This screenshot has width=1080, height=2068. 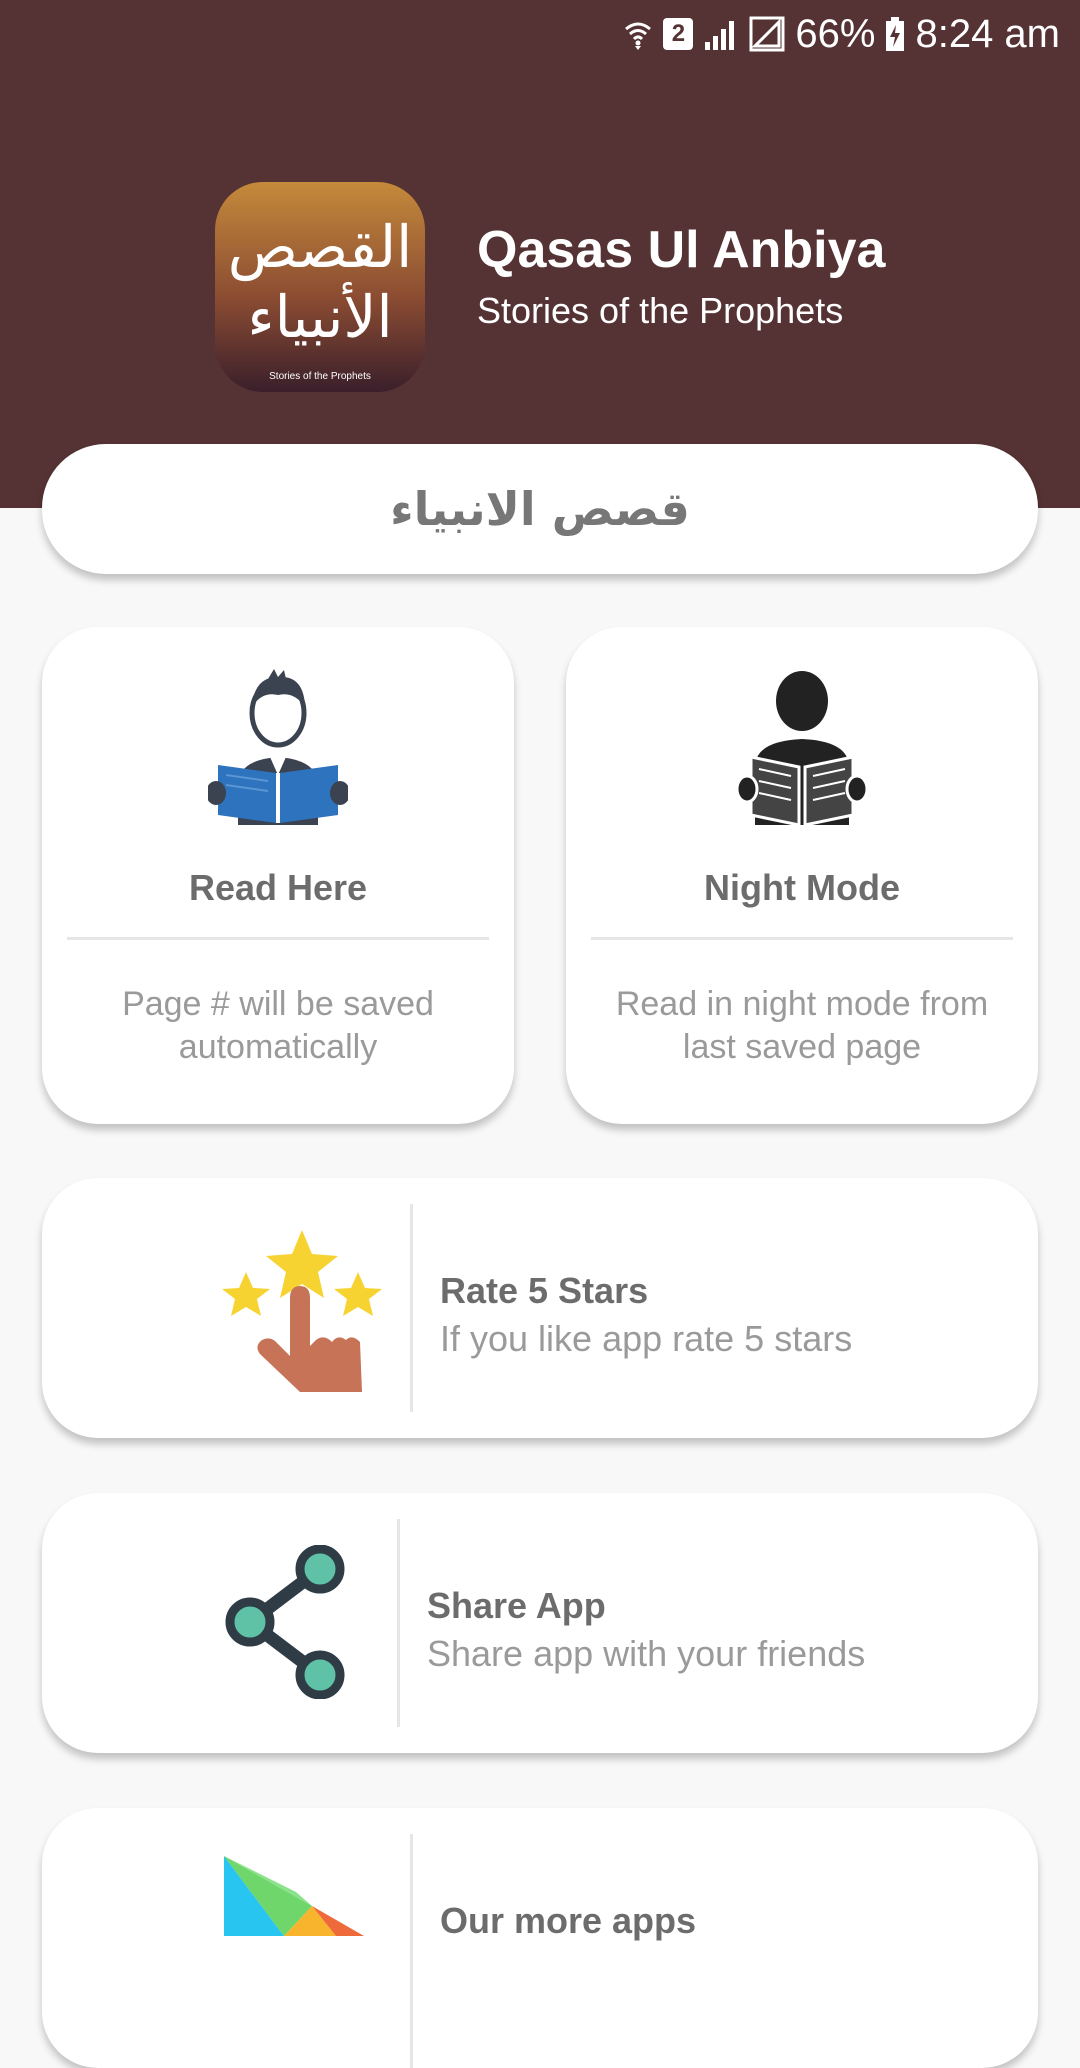 I want to click on app-title: Qasas Ul Anbiya, so click(x=681, y=250).